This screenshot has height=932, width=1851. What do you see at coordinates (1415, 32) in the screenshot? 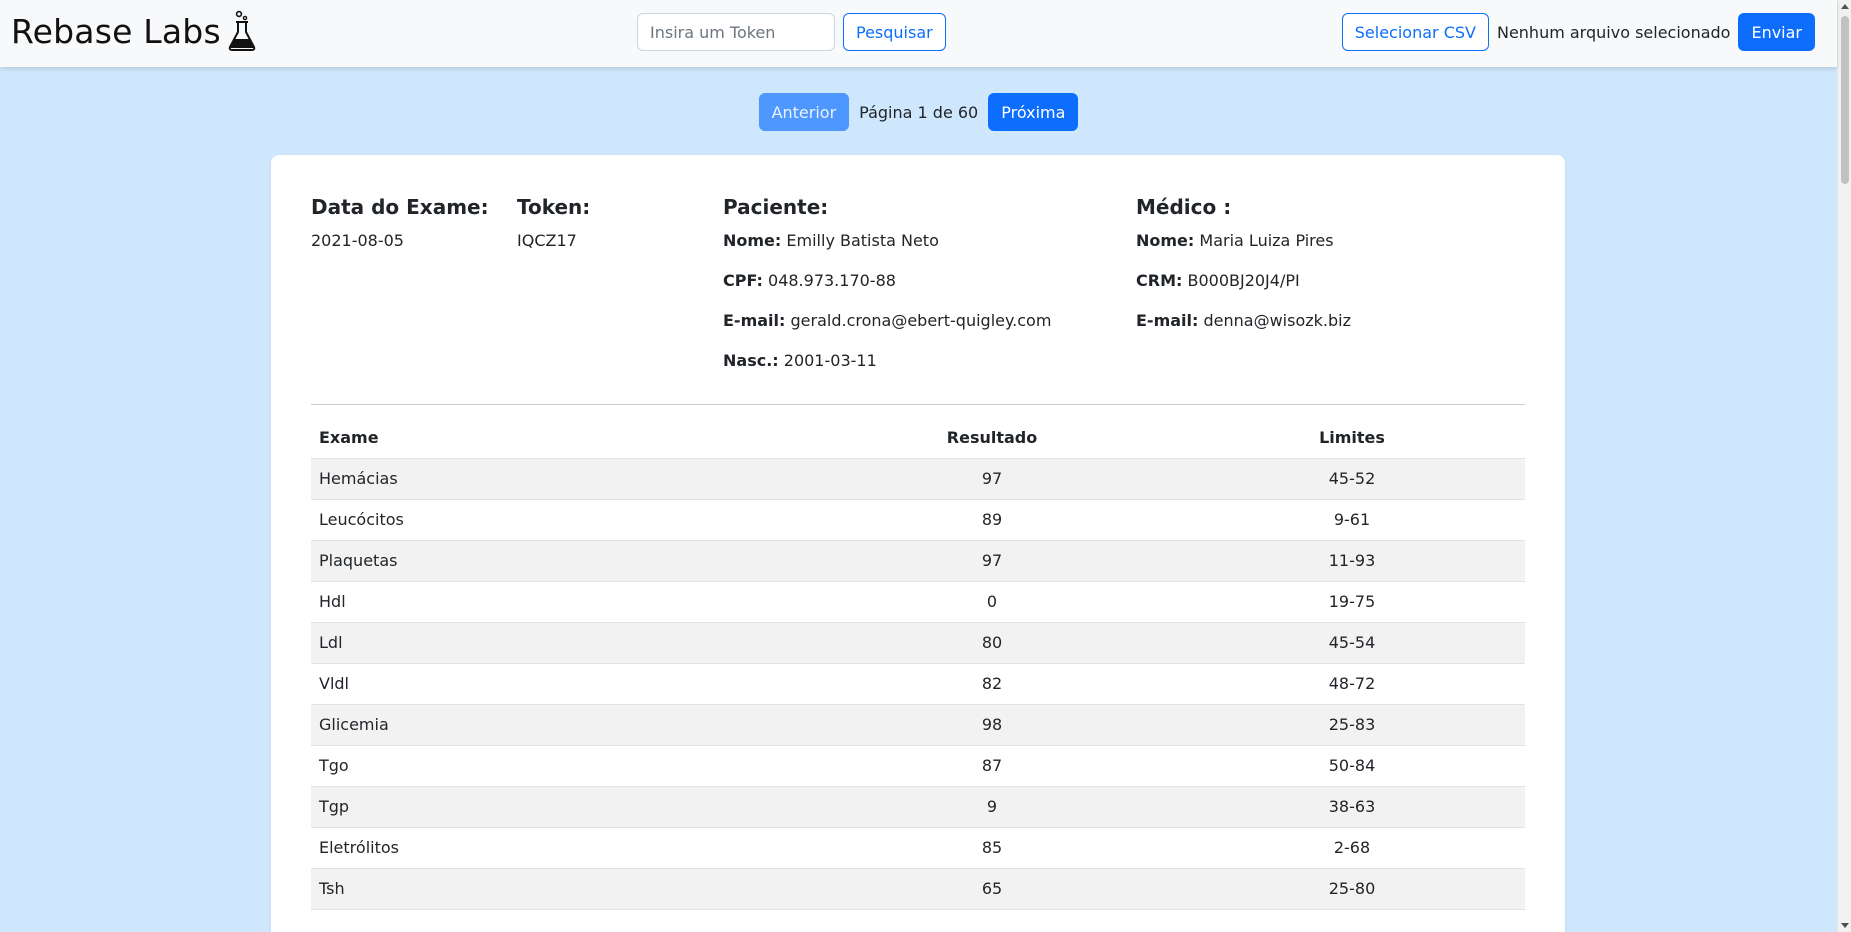
I see `select-csv-button: Selecionar CSV` at bounding box center [1415, 32].